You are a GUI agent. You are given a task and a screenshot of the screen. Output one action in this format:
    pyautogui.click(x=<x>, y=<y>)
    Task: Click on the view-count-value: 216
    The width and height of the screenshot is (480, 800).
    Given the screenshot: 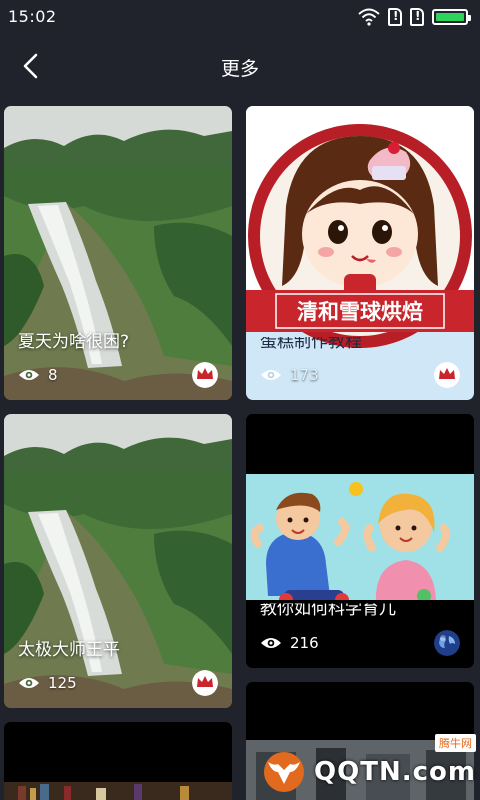 What is the action you would take?
    pyautogui.click(x=304, y=643)
    